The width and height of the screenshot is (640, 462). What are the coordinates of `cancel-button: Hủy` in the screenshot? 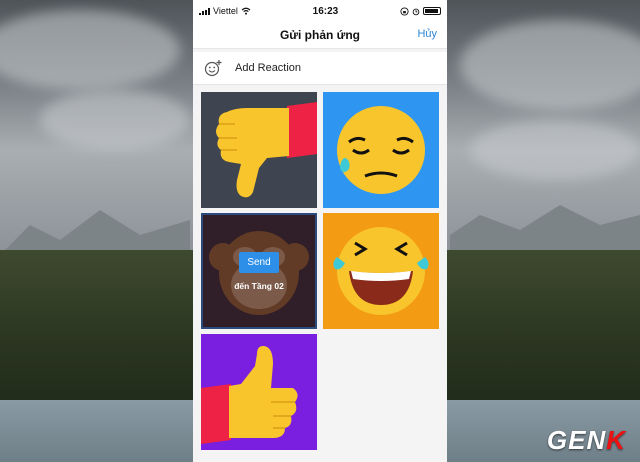 It's located at (427, 34).